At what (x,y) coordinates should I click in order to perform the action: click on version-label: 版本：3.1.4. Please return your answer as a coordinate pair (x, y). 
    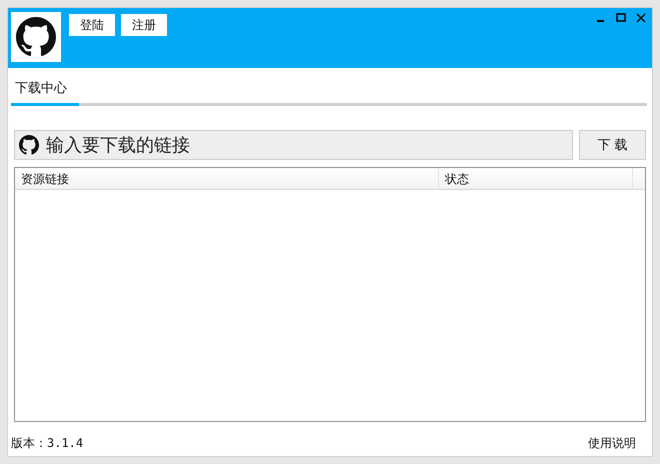
    Looking at the image, I should click on (47, 443).